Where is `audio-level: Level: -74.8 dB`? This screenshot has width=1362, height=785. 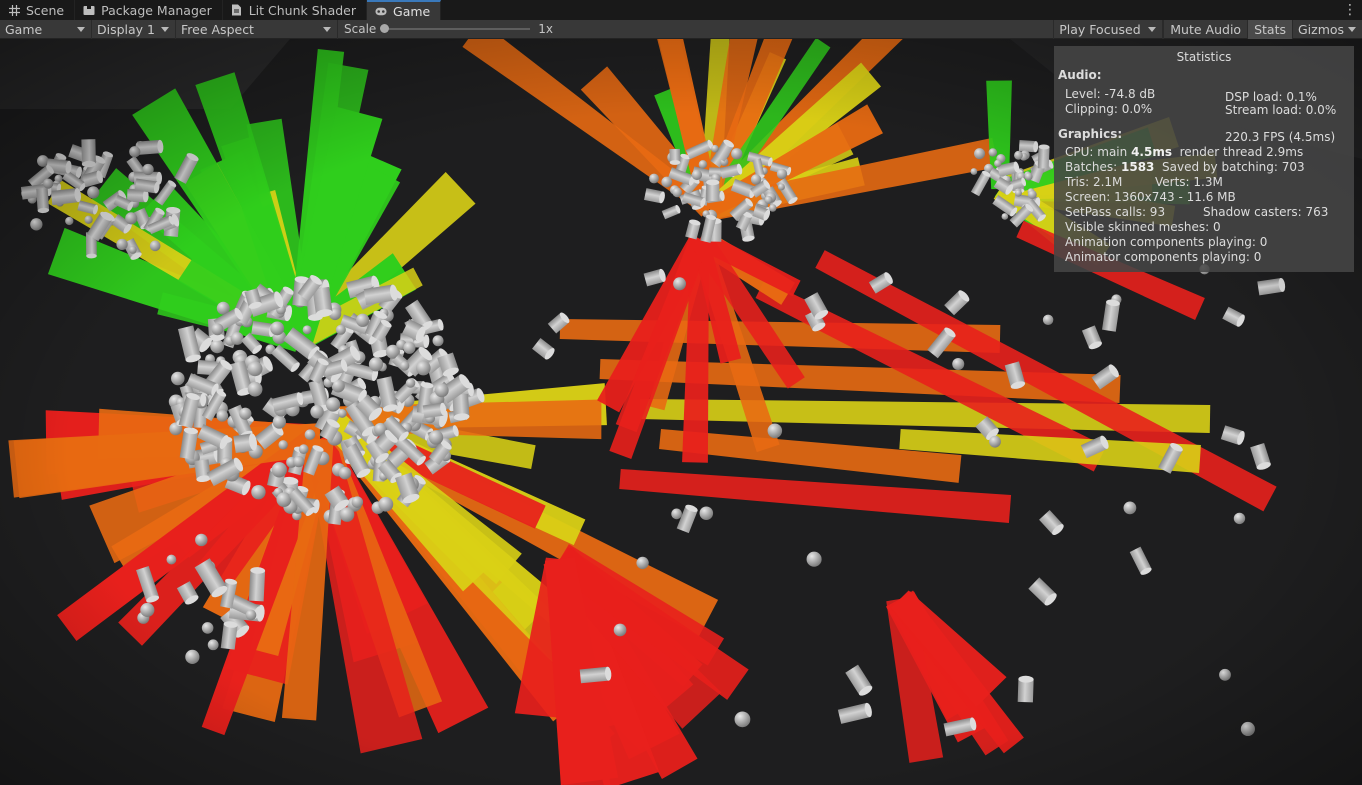 audio-level: Level: -74.8 dB is located at coordinates (1110, 94).